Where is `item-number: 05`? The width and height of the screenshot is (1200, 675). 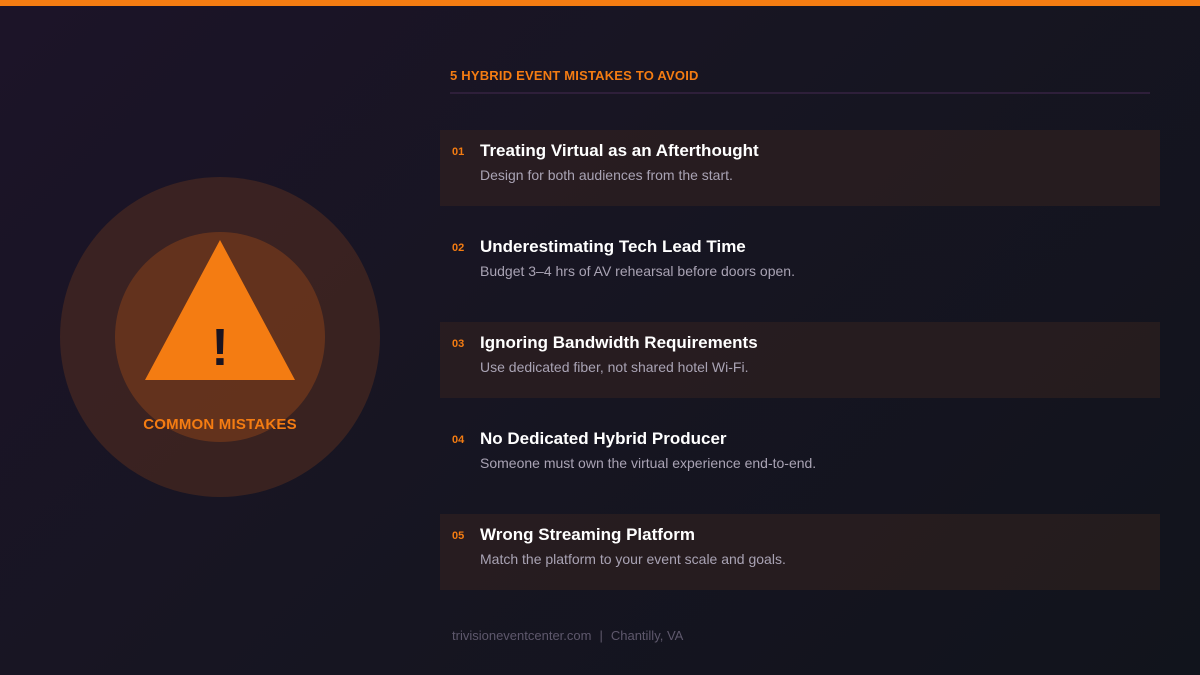 item-number: 05 is located at coordinates (458, 536).